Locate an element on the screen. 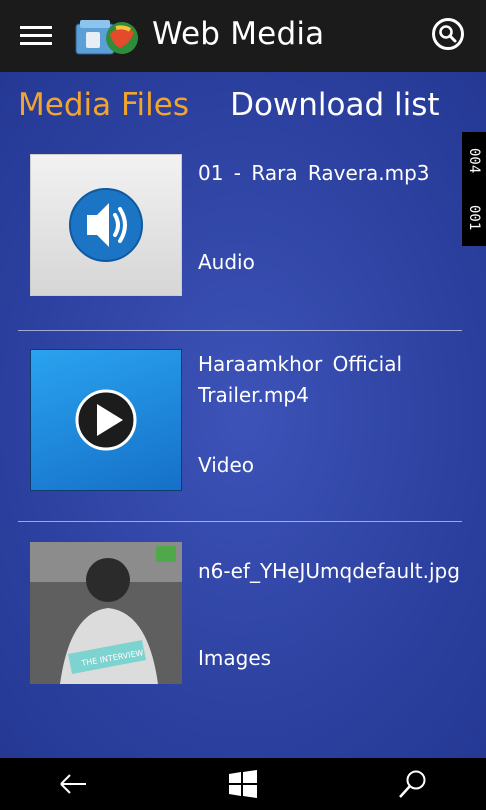 The width and height of the screenshot is (486, 810). person-photo: THE INTERVIEW is located at coordinates (106, 613).